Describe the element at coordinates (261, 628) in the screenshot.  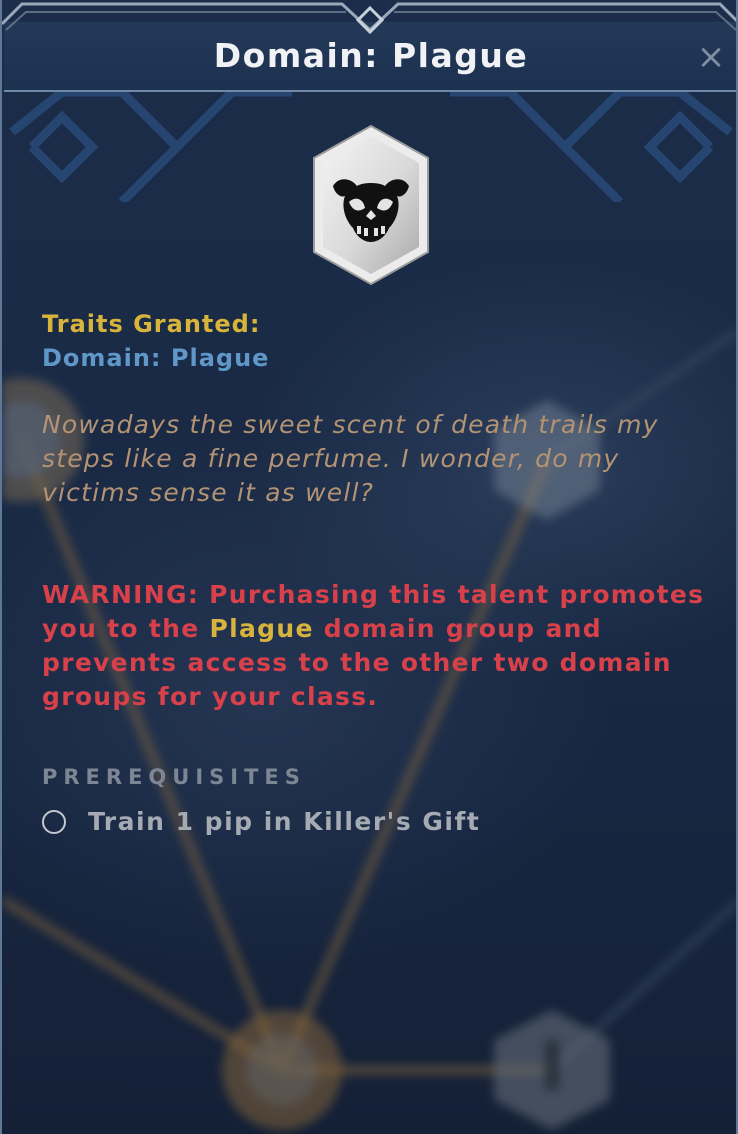
I see `warning-domain-highlight: Plague` at that location.